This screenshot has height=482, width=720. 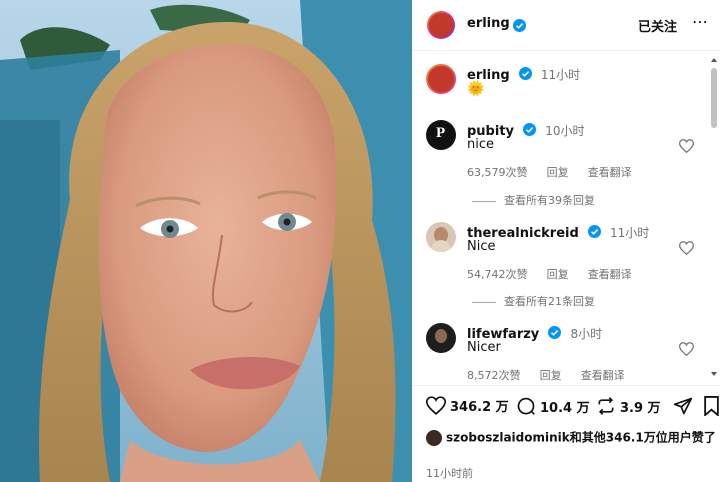 What do you see at coordinates (566, 25) in the screenshot?
I see `post-header: erling 已关注 ⋯` at bounding box center [566, 25].